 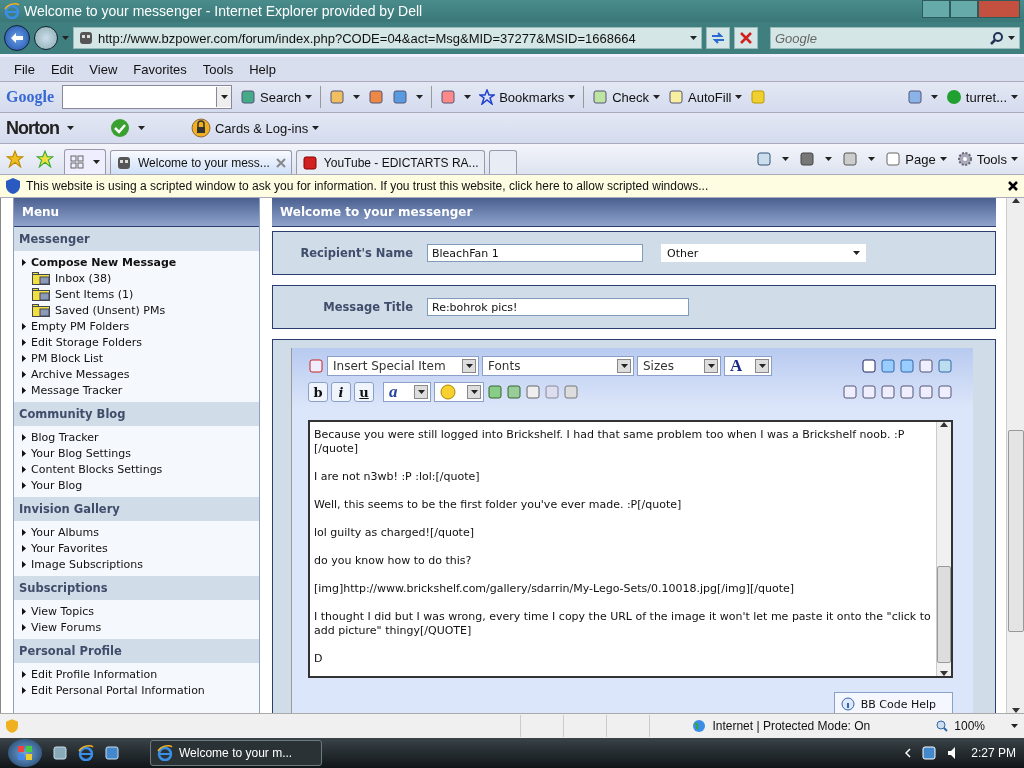 I want to click on zoom-icon, so click(x=942, y=726).